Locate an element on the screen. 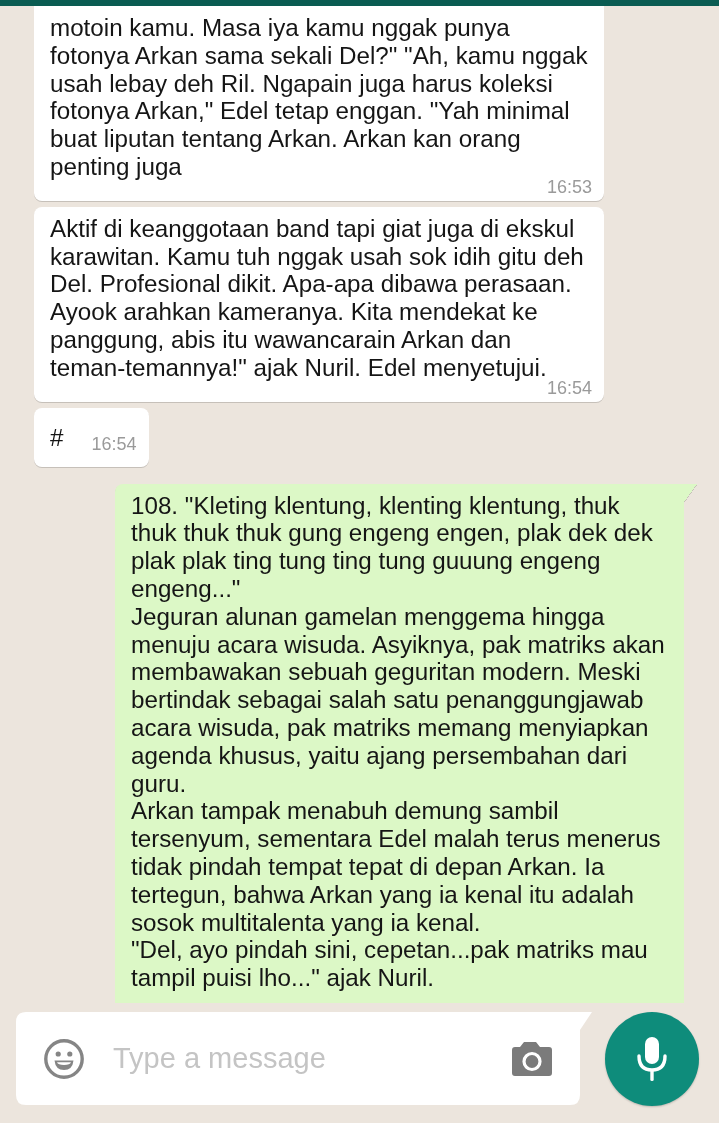  smiley-icon is located at coordinates (64, 1058).